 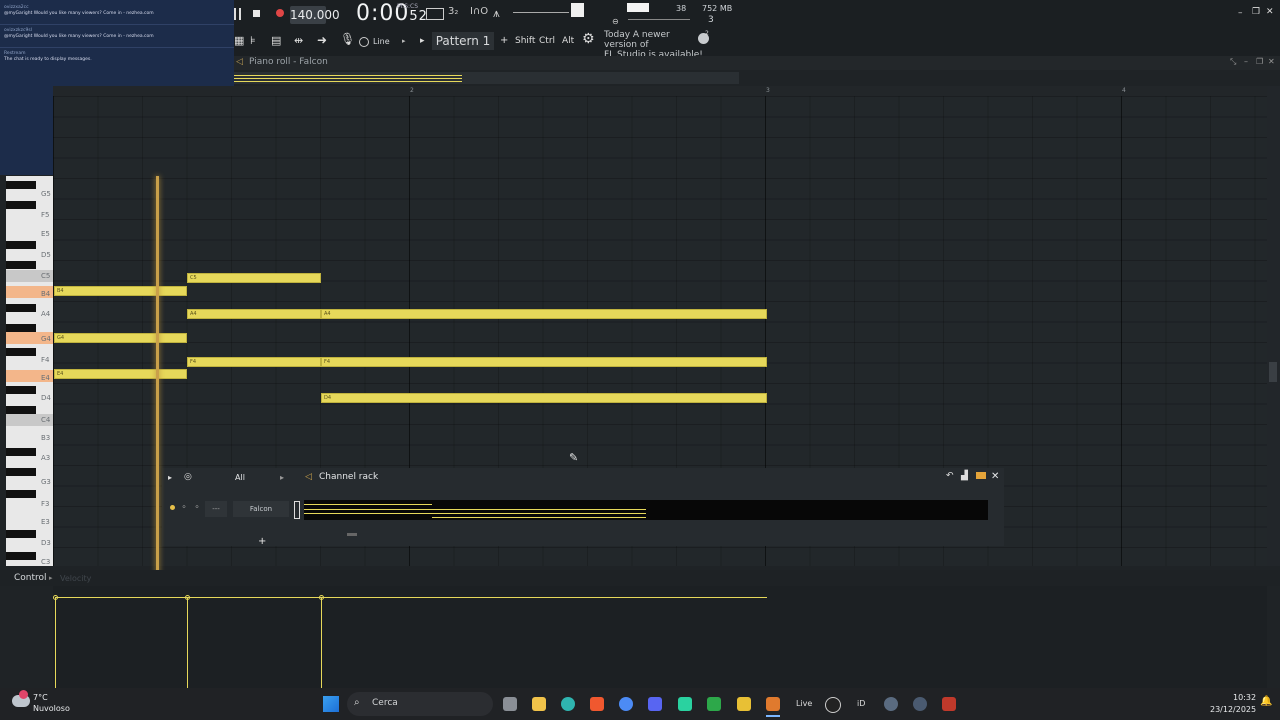 What do you see at coordinates (30, 578) in the screenshot?
I see `control-label: Control` at bounding box center [30, 578].